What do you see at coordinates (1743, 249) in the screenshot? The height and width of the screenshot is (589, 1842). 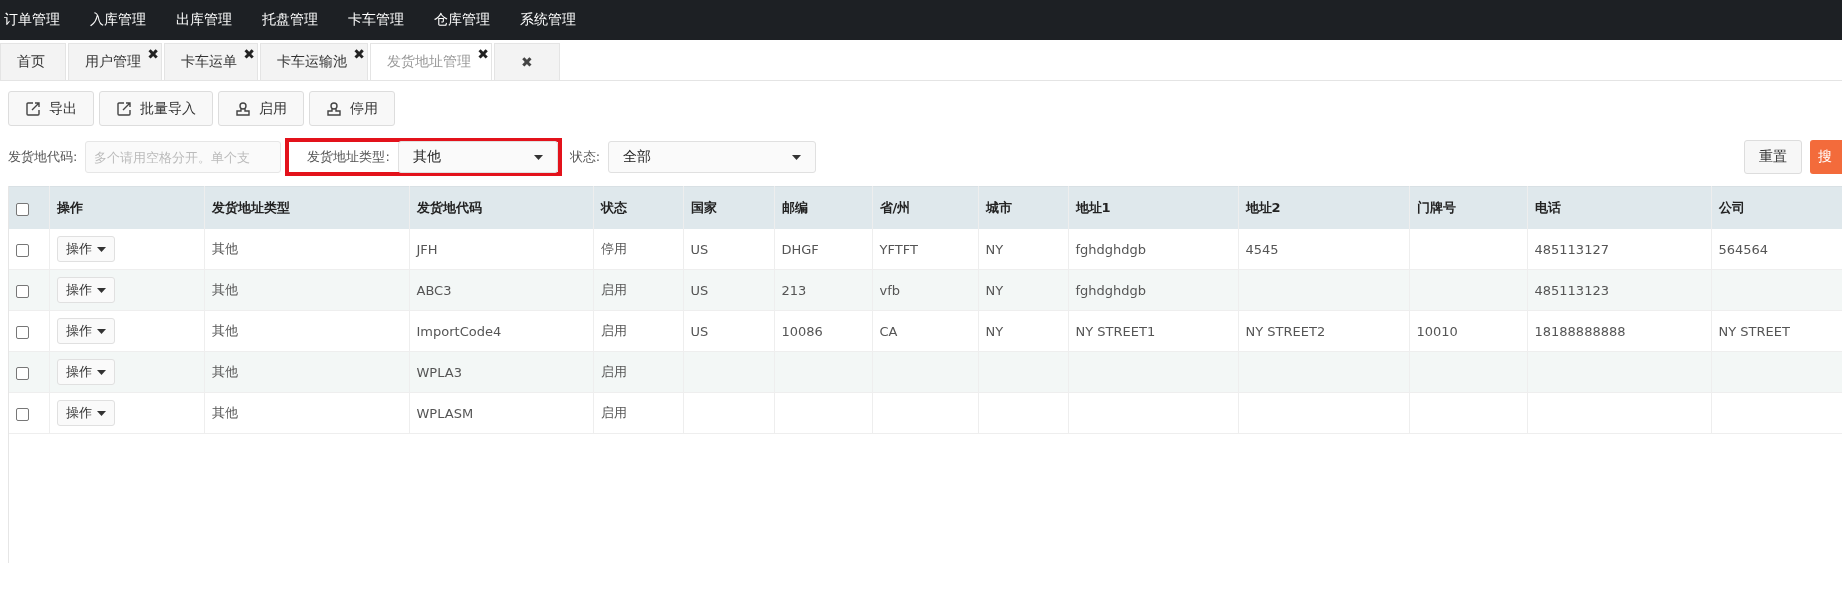 I see `table-cell: 564564` at bounding box center [1743, 249].